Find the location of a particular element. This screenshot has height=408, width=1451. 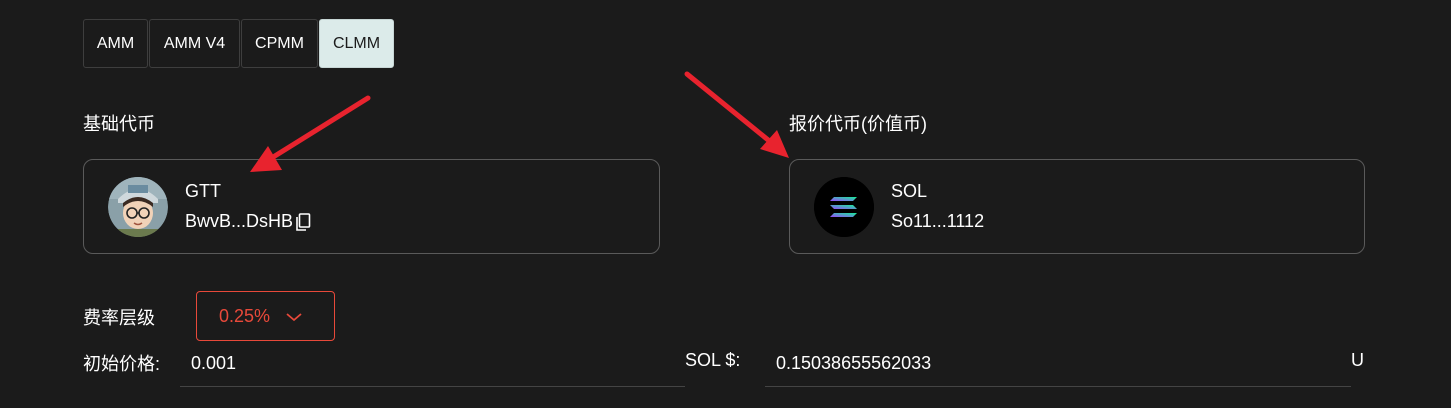

copy-icon is located at coordinates (303, 221).